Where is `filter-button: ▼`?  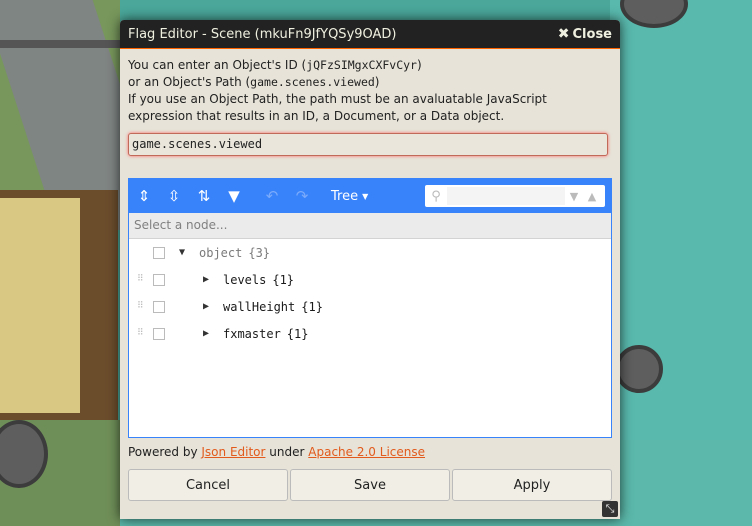
filter-button: ▼ is located at coordinates (234, 196).